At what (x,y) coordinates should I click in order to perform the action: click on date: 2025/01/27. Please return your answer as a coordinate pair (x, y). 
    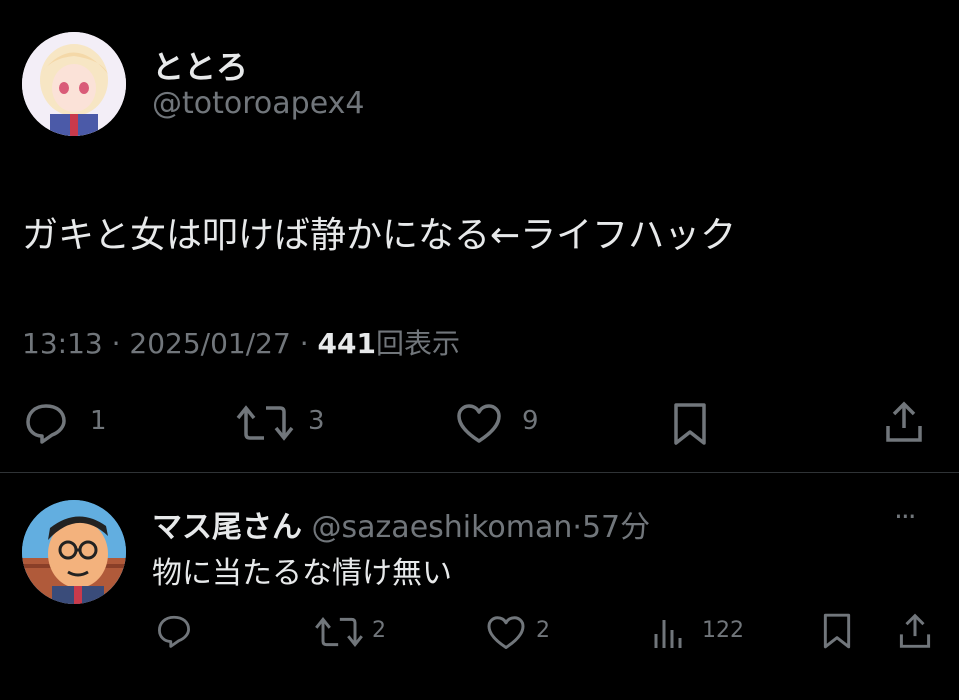
    Looking at the image, I should click on (209, 343).